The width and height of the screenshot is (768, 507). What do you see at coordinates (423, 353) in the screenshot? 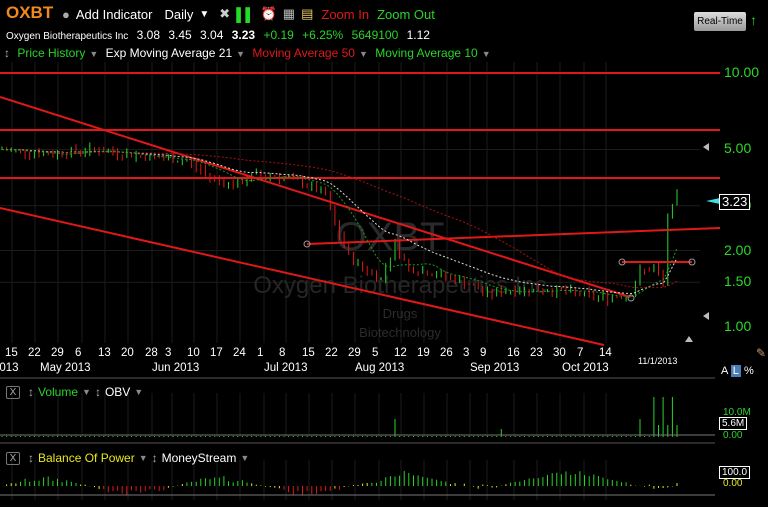
I see `date-tick: 19` at bounding box center [423, 353].